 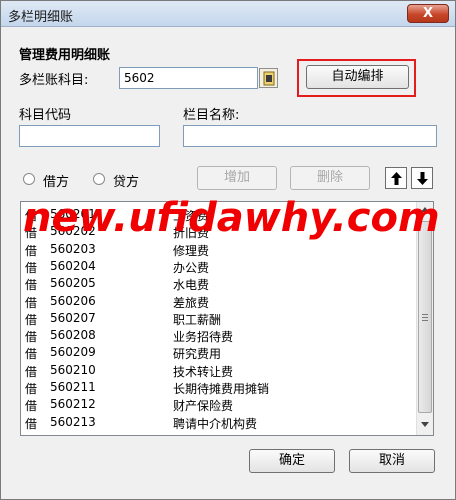 What do you see at coordinates (197, 319) in the screenshot?
I see `row-name: 职工薪酬` at bounding box center [197, 319].